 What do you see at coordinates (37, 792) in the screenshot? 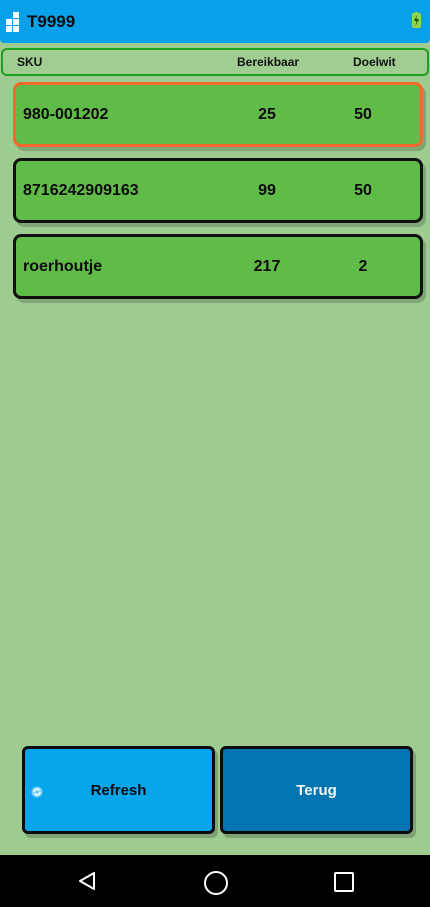
I see `refresh-icon` at bounding box center [37, 792].